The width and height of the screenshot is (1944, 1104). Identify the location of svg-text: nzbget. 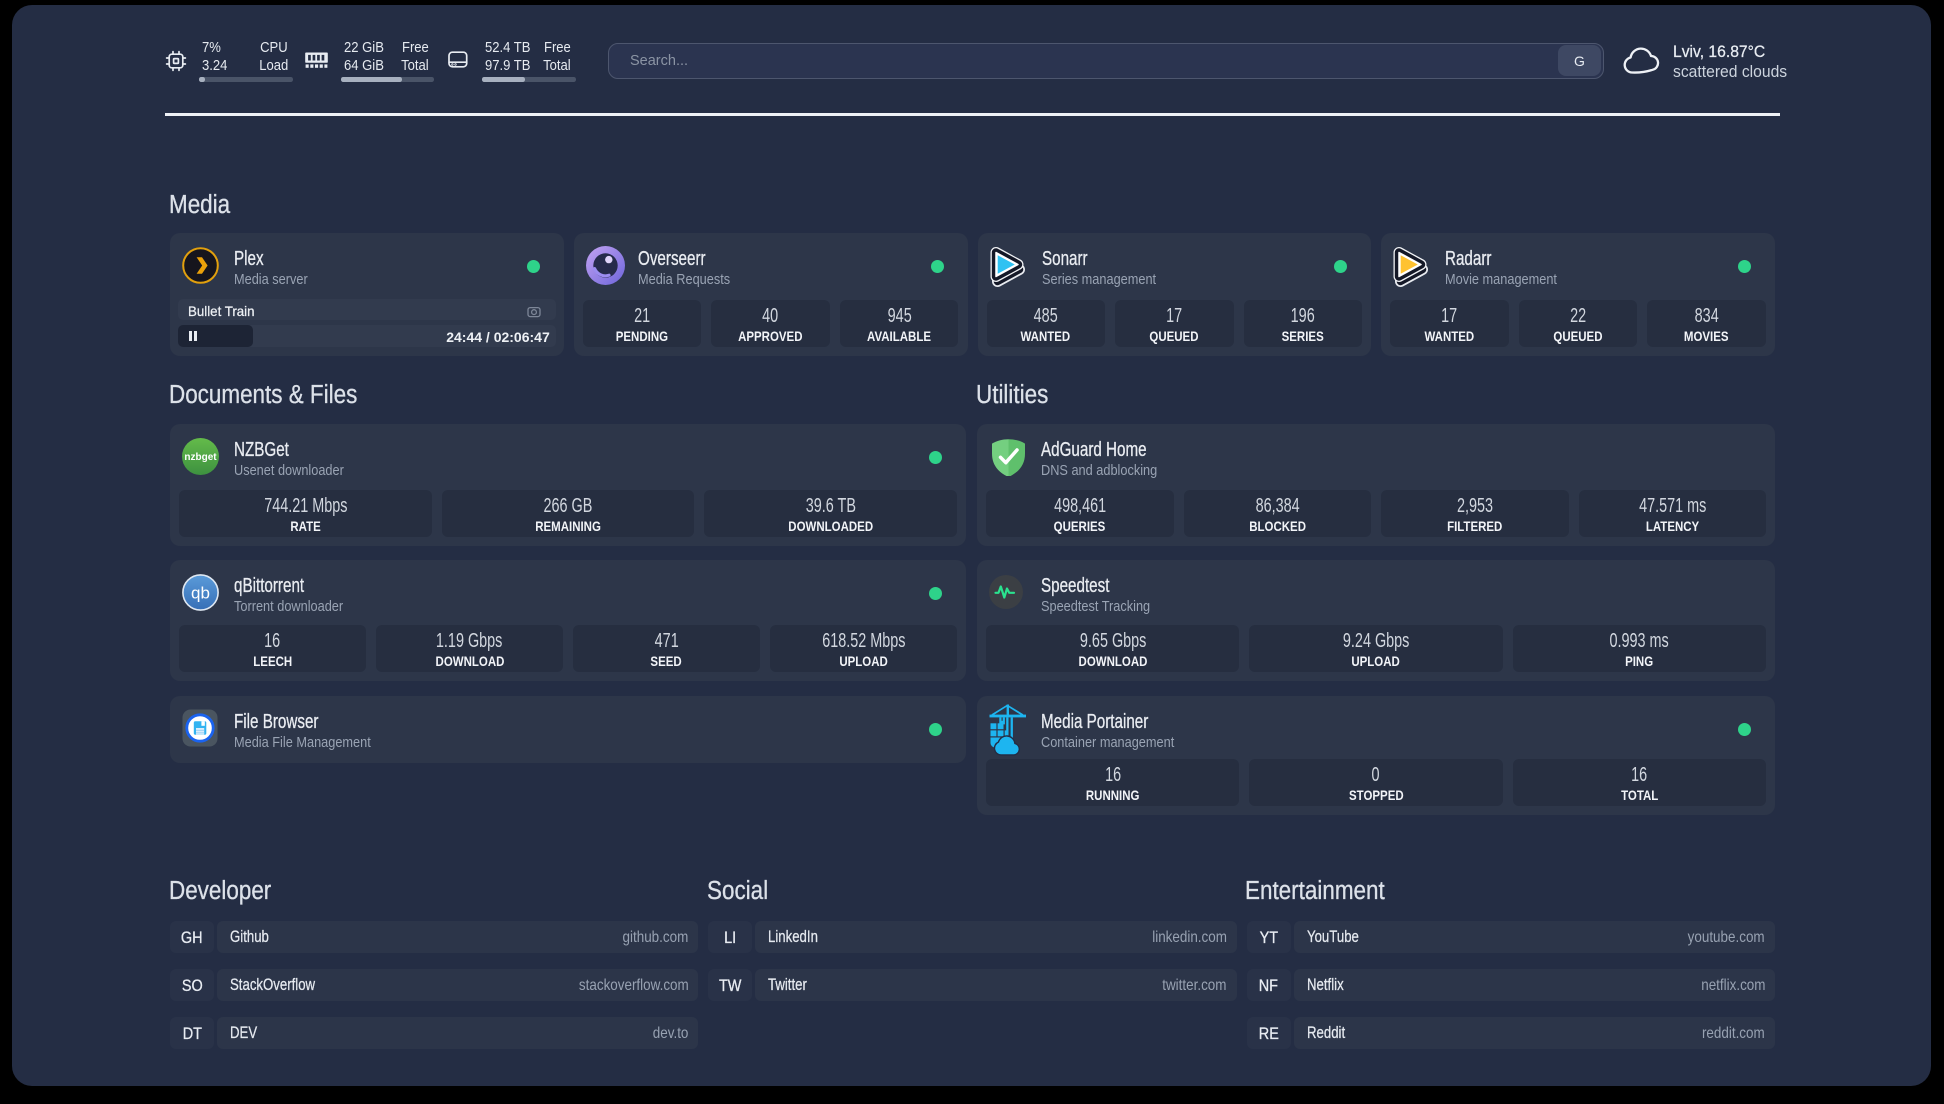
(200, 457).